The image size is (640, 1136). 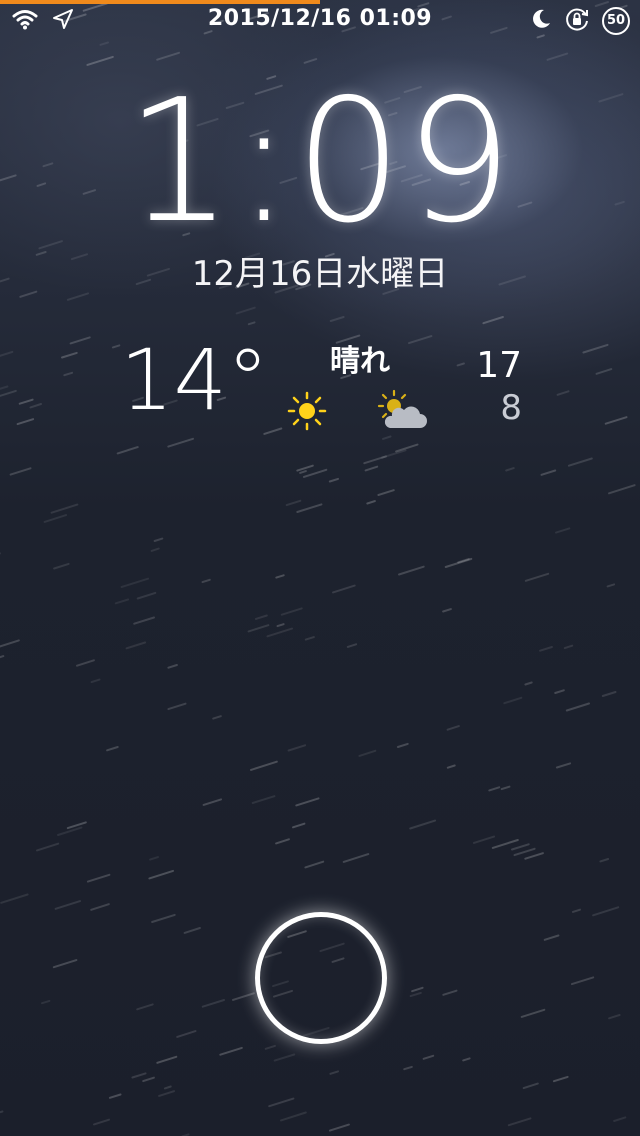 I want to click on forecast-icons, so click(x=359, y=411).